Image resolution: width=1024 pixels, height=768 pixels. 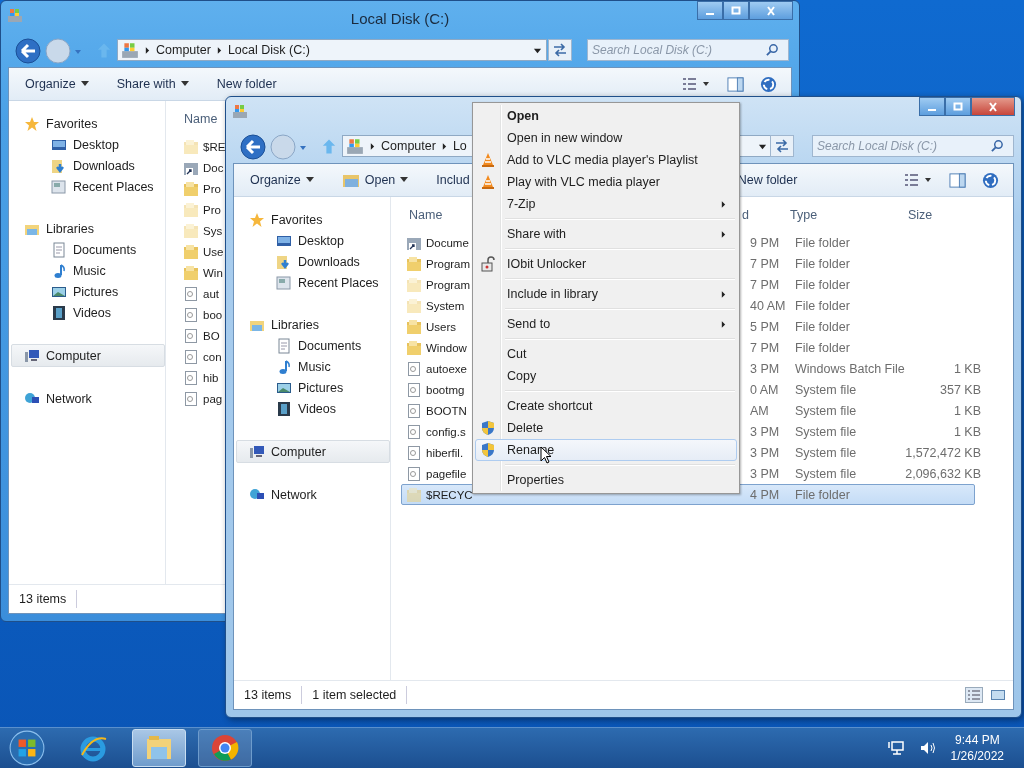 I want to click on recent-icon, so click(x=59, y=186).